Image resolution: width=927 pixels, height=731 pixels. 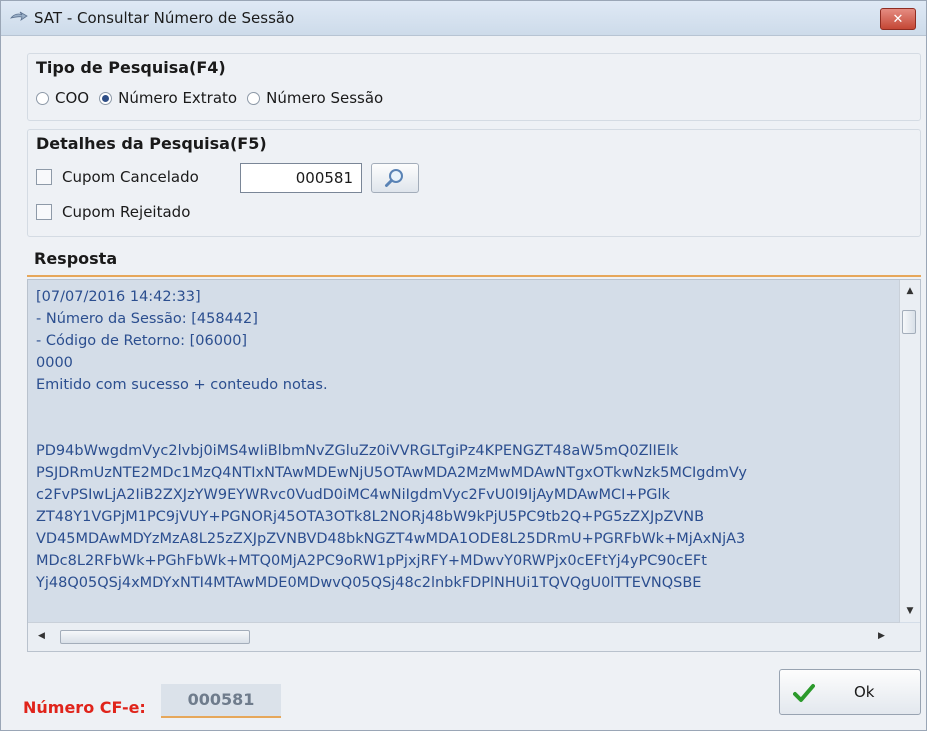 I want to click on radio-coo, so click(x=42, y=98).